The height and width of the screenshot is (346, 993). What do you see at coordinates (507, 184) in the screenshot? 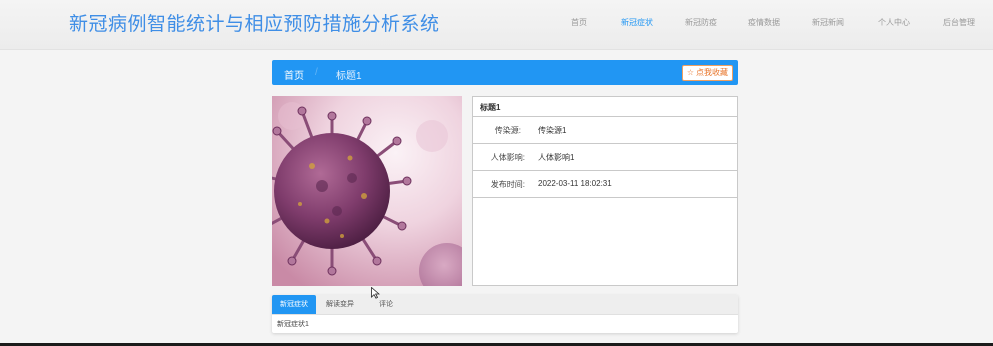
I see `detail-label-published: 发布时间:` at bounding box center [507, 184].